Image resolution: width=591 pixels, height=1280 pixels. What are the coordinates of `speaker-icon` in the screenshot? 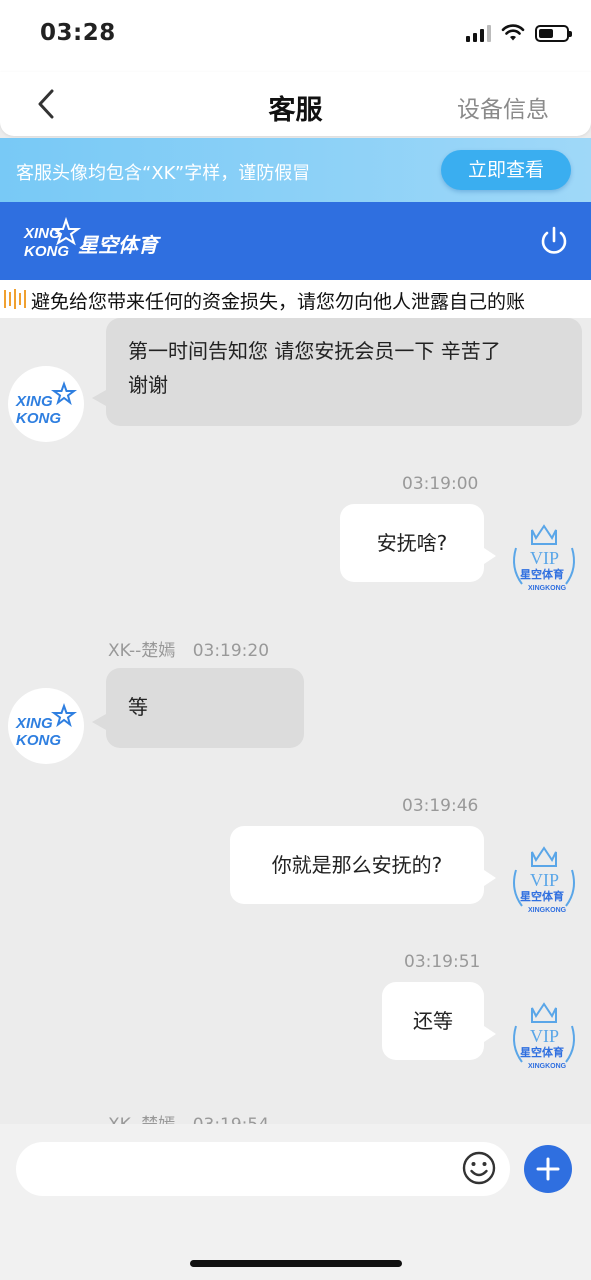 It's located at (15, 299).